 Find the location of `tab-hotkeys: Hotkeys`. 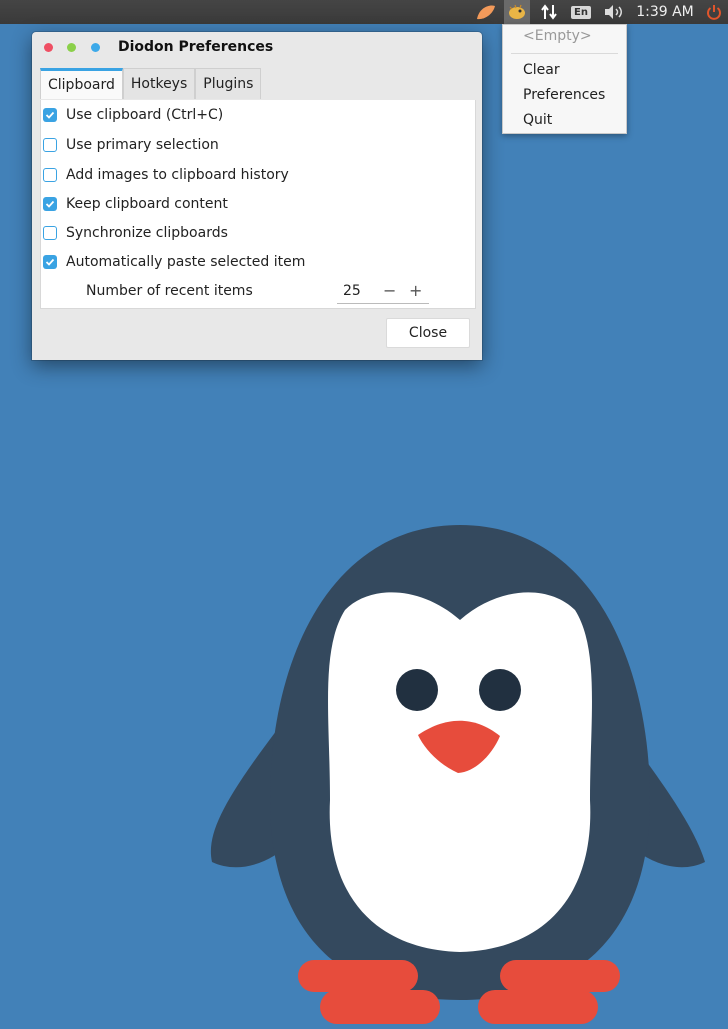

tab-hotkeys: Hotkeys is located at coordinates (159, 83).